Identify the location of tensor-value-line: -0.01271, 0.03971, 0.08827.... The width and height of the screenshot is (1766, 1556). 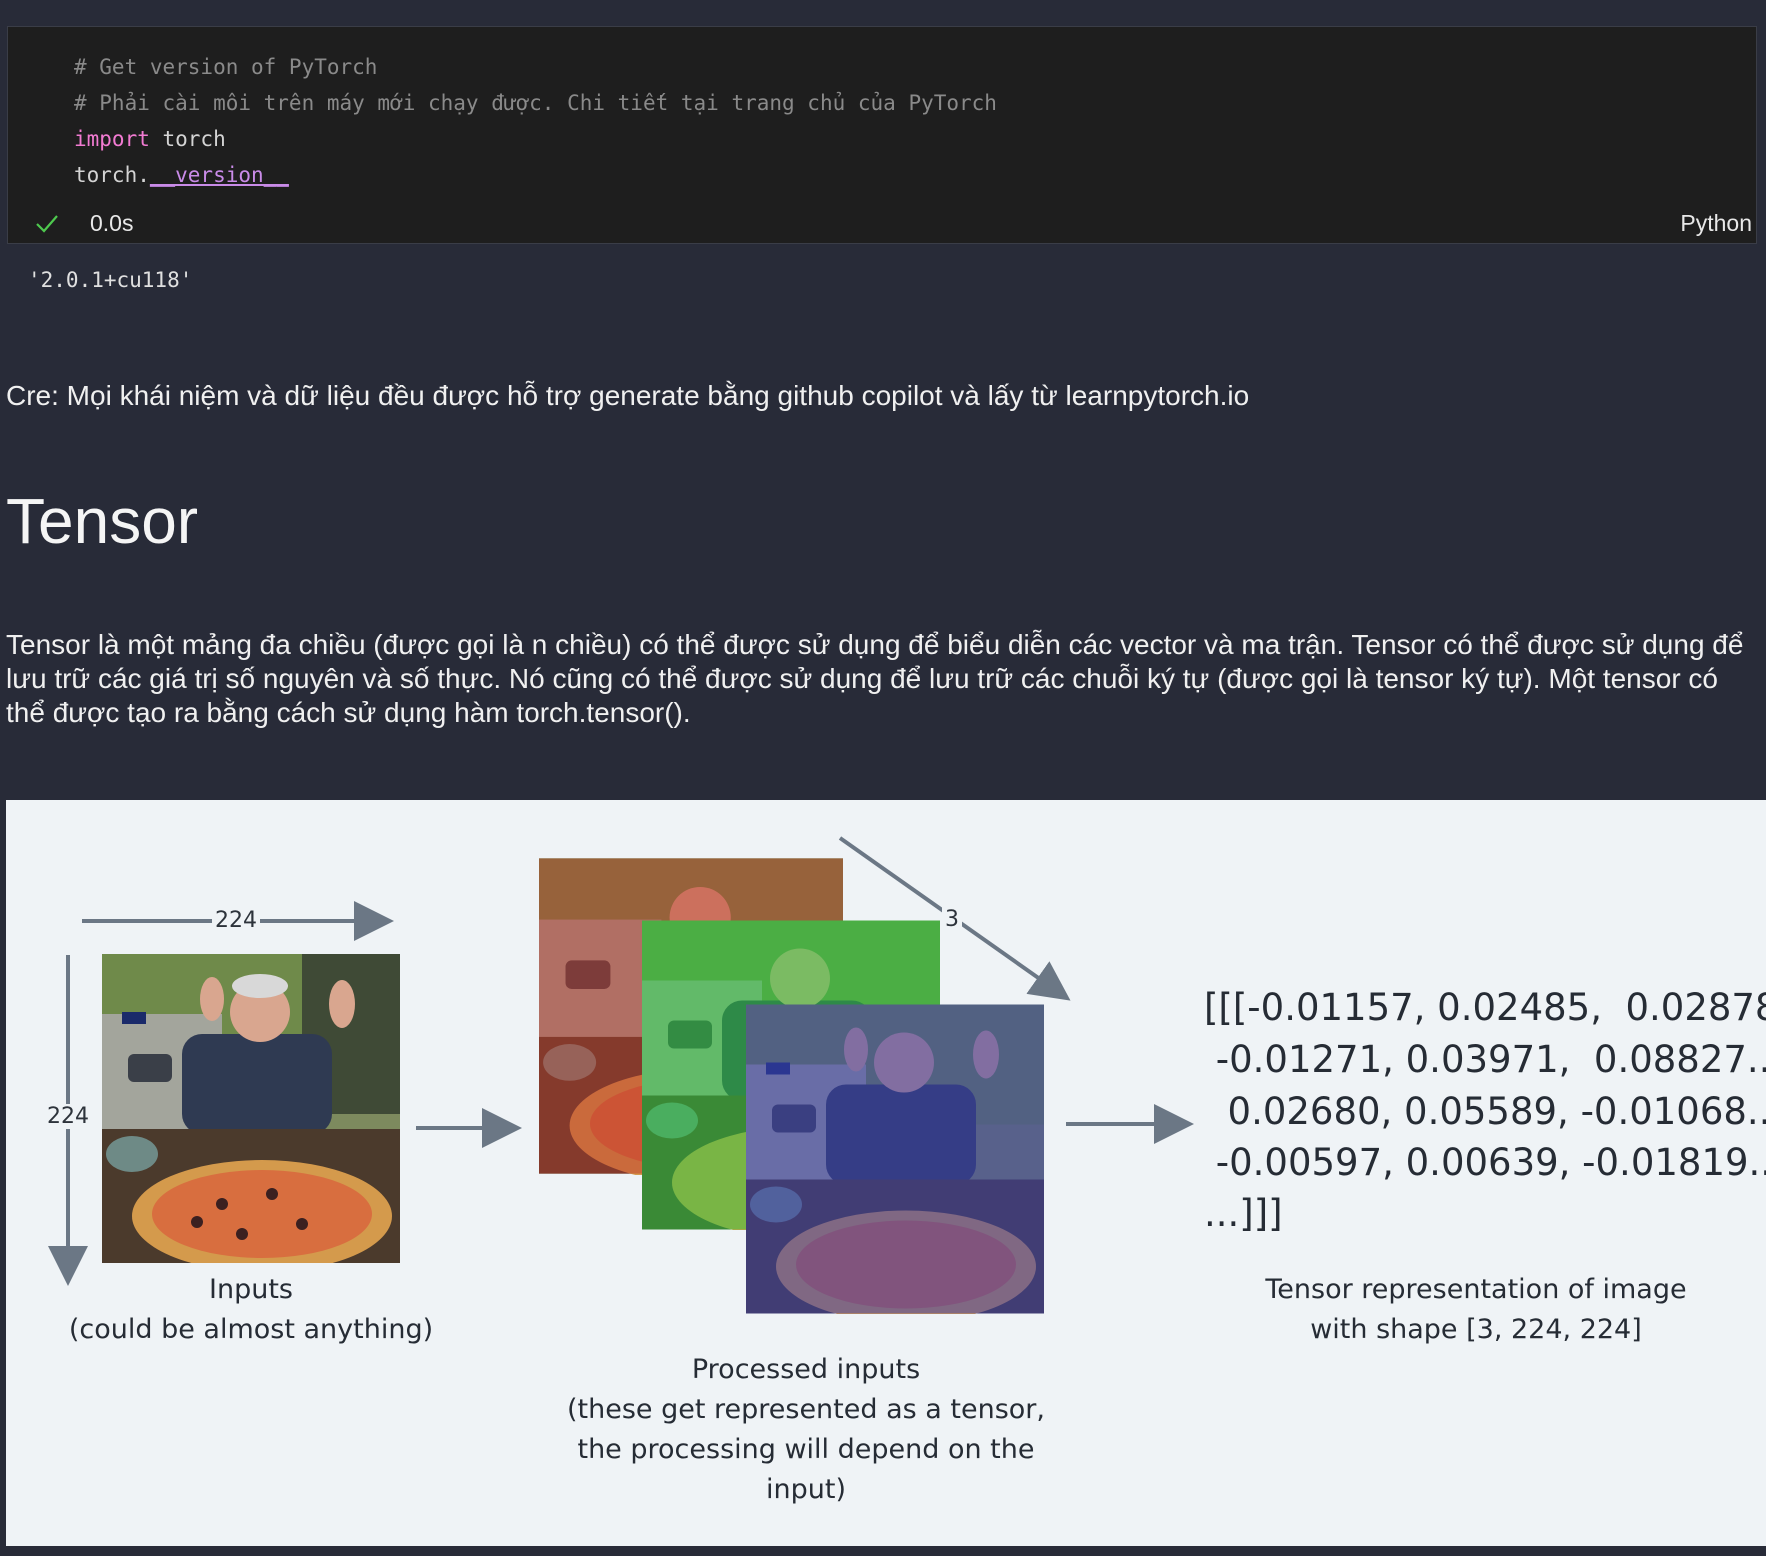
(1485, 1059).